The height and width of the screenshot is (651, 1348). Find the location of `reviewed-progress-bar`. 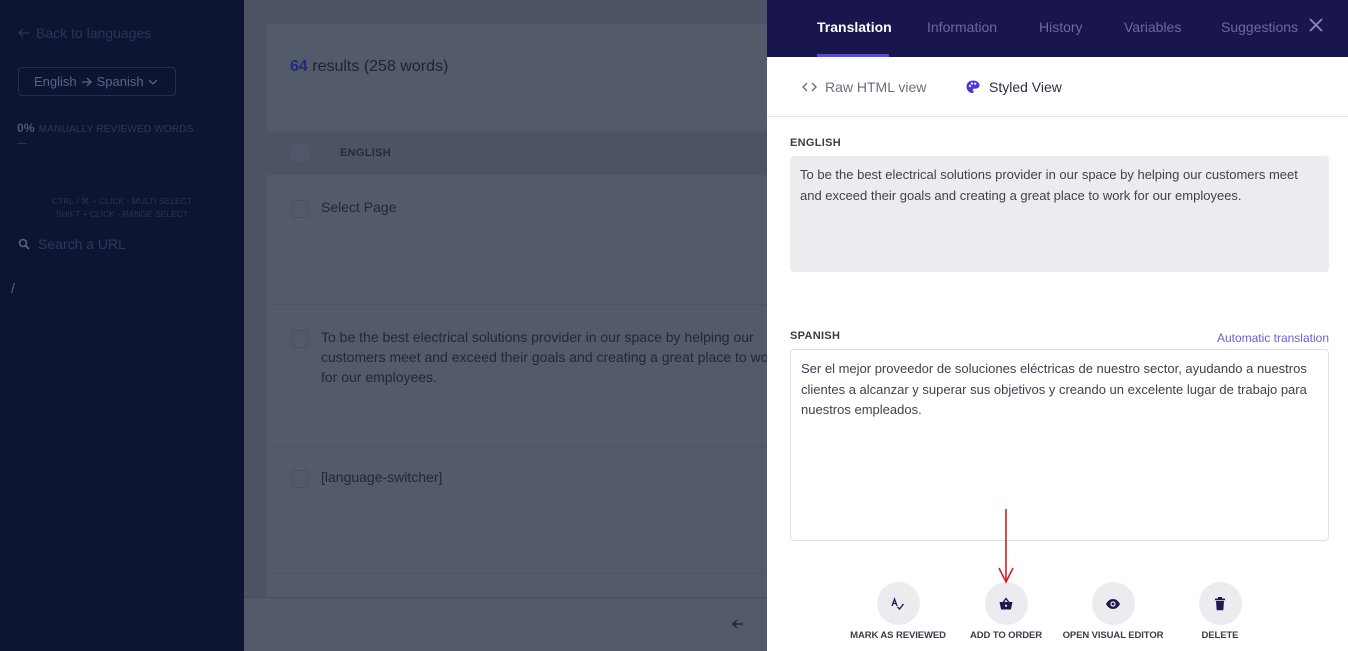

reviewed-progress-bar is located at coordinates (22, 143).